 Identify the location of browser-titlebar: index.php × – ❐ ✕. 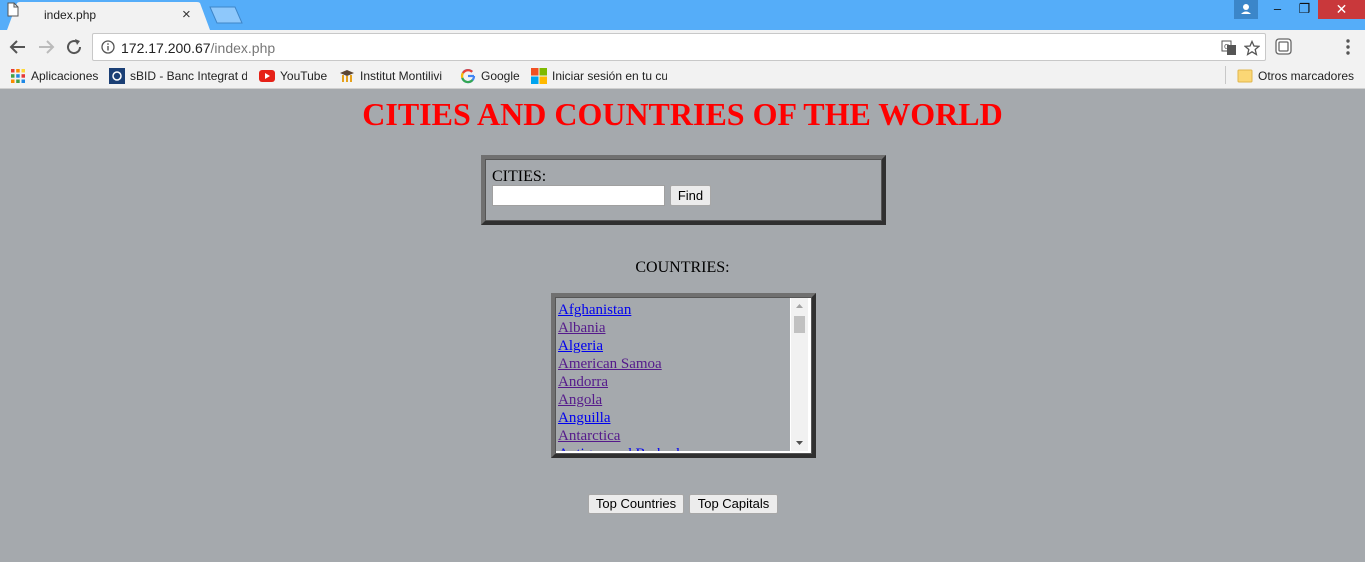
(682, 15).